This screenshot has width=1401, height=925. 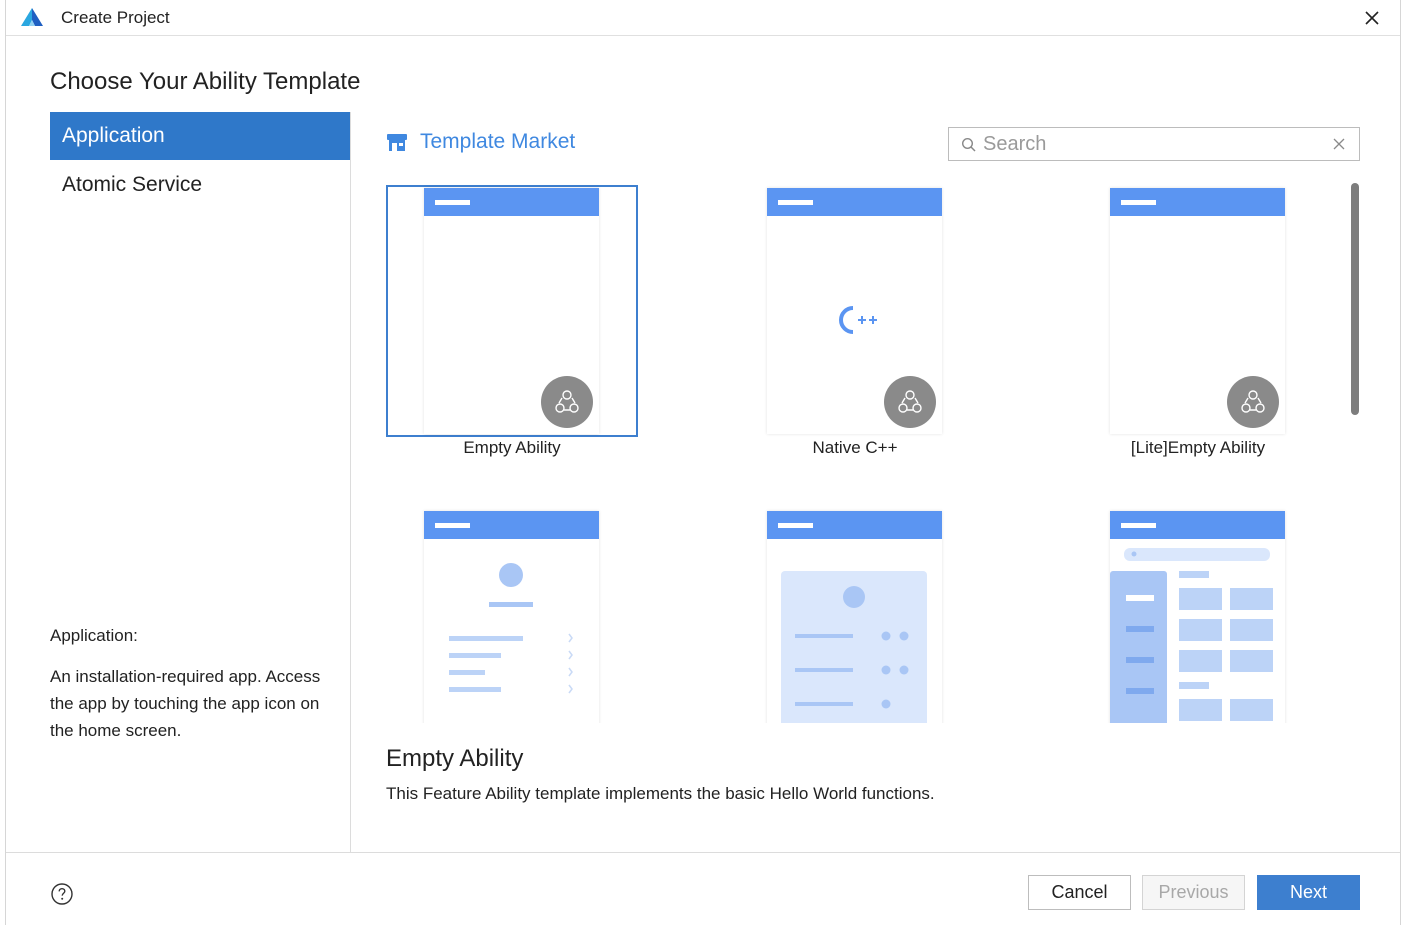 I want to click on sidebar-item-application: Application, so click(x=200, y=136).